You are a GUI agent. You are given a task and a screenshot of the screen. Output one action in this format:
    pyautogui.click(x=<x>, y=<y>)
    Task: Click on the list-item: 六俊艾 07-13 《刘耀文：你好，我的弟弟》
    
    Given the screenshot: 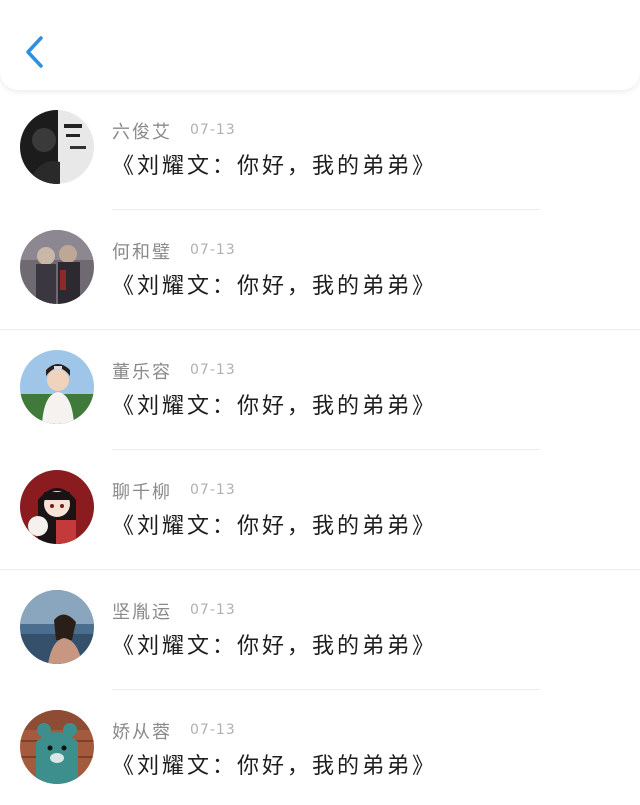 What is the action you would take?
    pyautogui.click(x=320, y=150)
    